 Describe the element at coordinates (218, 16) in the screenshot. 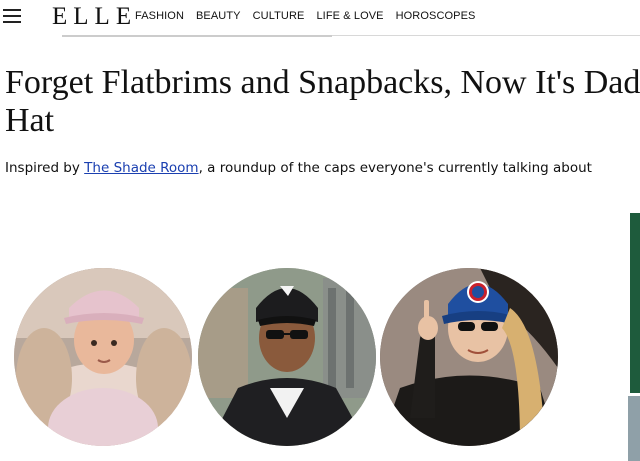

I see `nav-item-beauty: BEAUTY` at that location.